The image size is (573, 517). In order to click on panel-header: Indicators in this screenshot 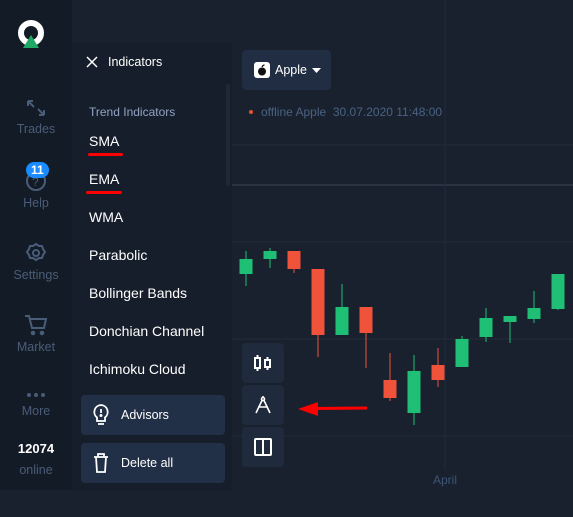, I will do `click(124, 62)`.